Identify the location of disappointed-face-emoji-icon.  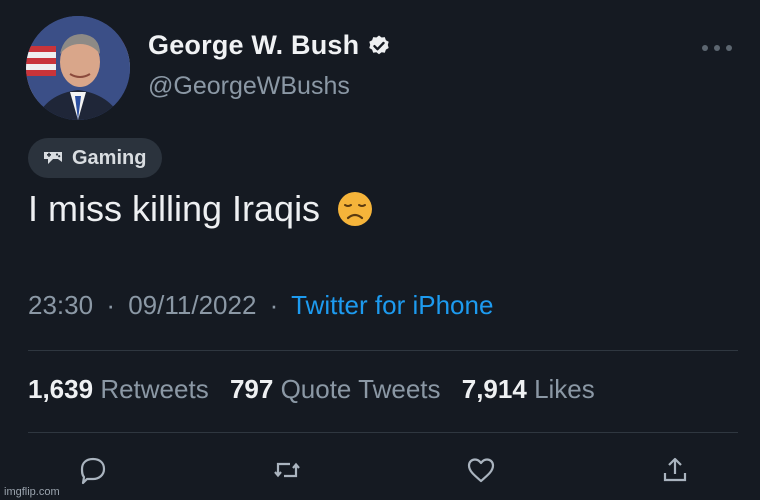
(355, 209).